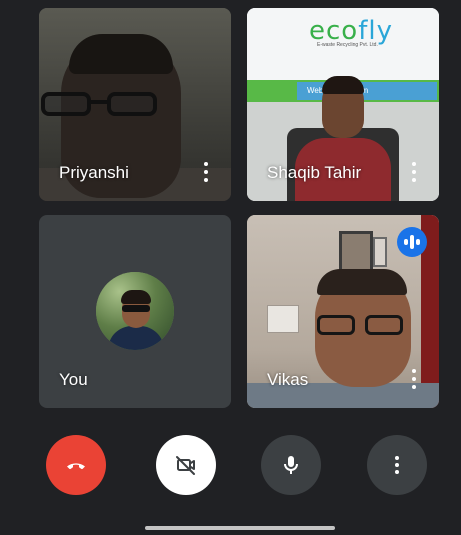 The height and width of the screenshot is (535, 461). I want to click on speaking-indicator-icon, so click(412, 242).